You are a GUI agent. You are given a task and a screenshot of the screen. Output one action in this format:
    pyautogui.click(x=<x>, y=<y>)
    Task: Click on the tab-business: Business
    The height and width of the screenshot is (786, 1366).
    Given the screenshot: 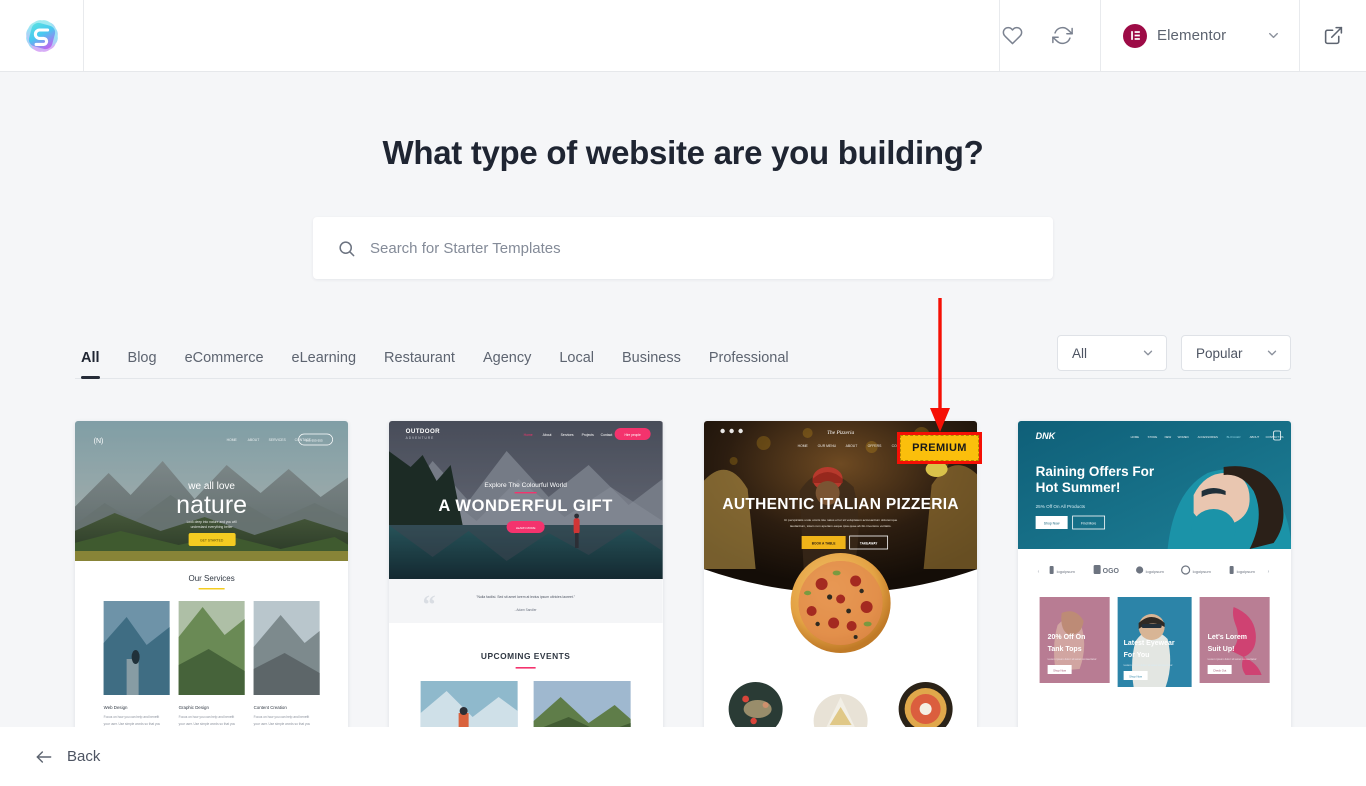 What is the action you would take?
    pyautogui.click(x=651, y=364)
    